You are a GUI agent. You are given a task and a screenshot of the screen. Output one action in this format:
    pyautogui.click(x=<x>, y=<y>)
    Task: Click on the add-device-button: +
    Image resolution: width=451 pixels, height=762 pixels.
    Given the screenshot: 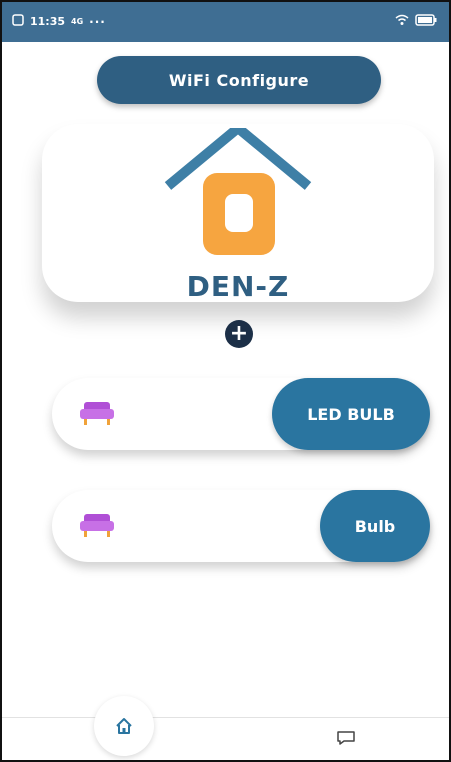 What is the action you would take?
    pyautogui.click(x=239, y=334)
    